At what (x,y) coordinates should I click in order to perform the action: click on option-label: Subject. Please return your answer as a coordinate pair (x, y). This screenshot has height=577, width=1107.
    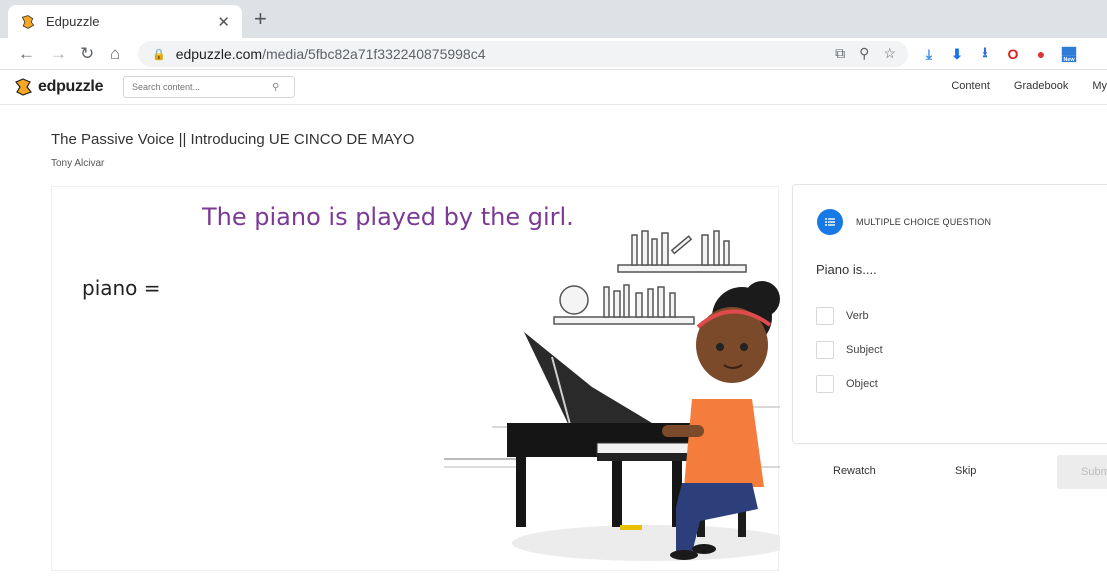
    Looking at the image, I should click on (864, 350).